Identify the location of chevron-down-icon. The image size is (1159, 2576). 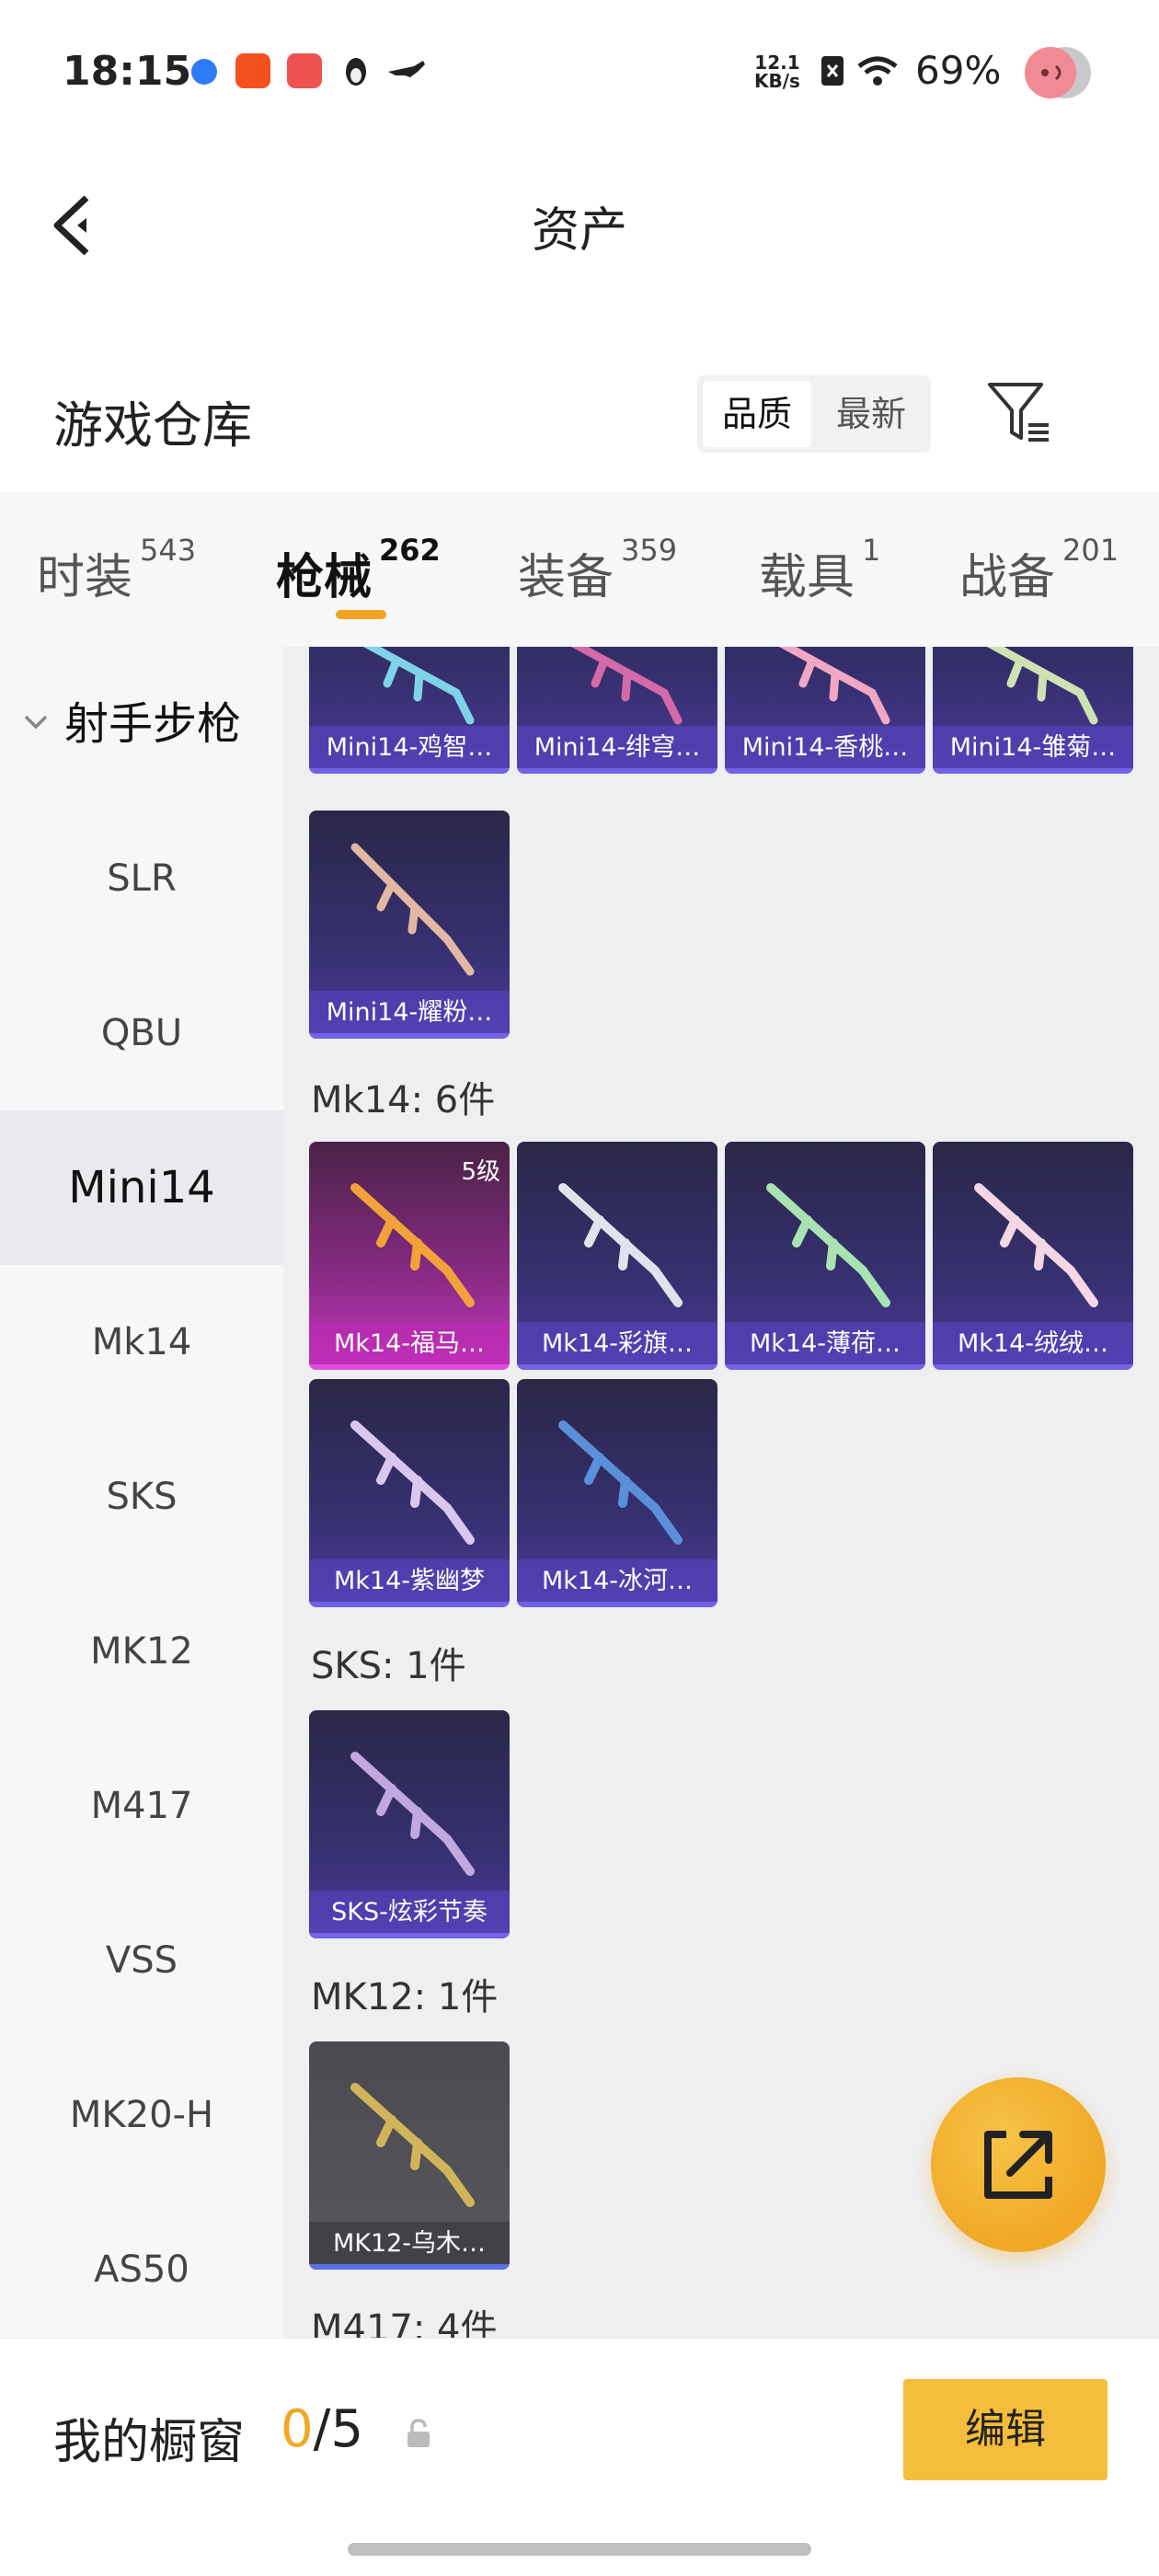
(36, 722).